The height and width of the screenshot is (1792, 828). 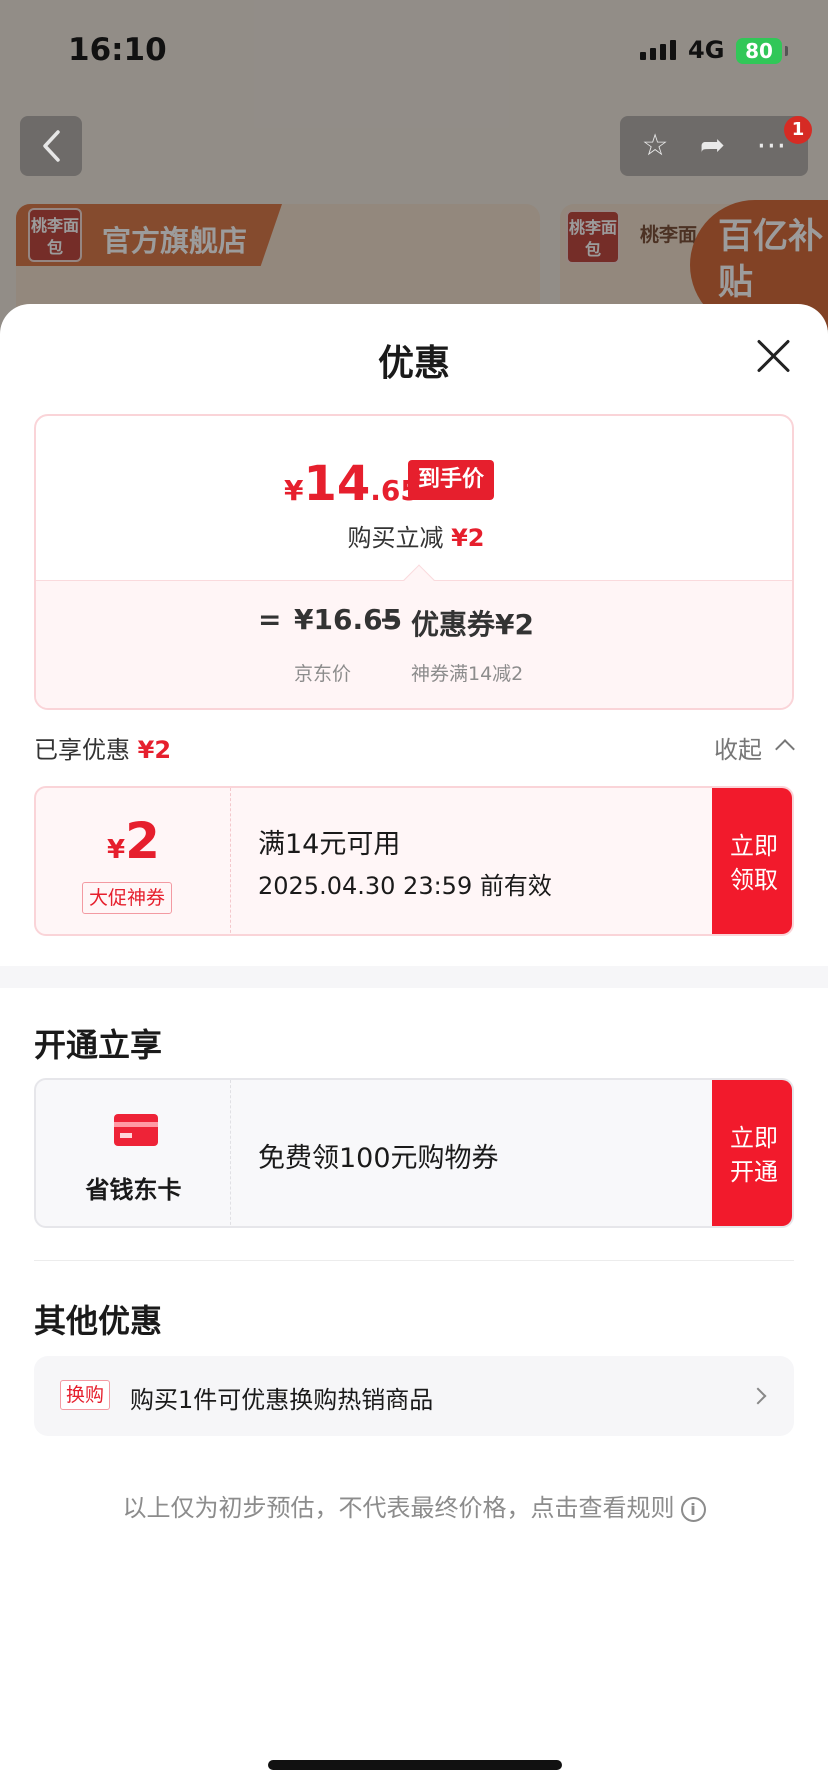 I want to click on activate-membership-button: 立即 开通, so click(x=752, y=1153).